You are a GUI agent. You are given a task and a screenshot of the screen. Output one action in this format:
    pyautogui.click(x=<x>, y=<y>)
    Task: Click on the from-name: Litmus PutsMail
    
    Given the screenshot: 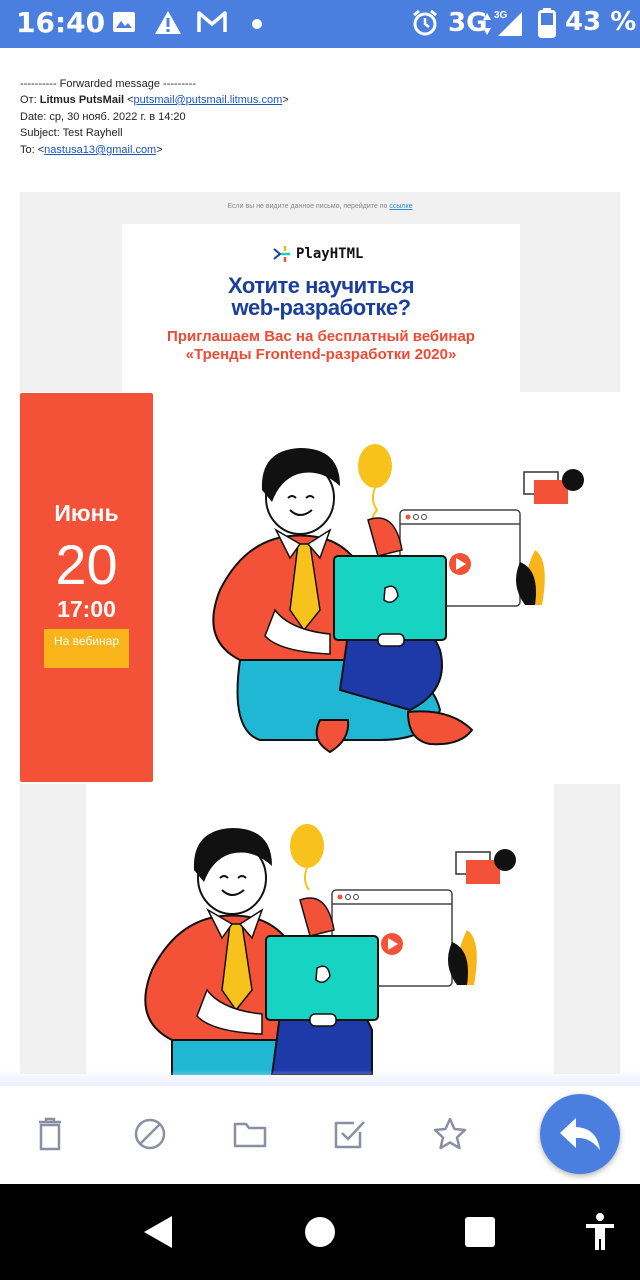 What is the action you would take?
    pyautogui.click(x=82, y=100)
    